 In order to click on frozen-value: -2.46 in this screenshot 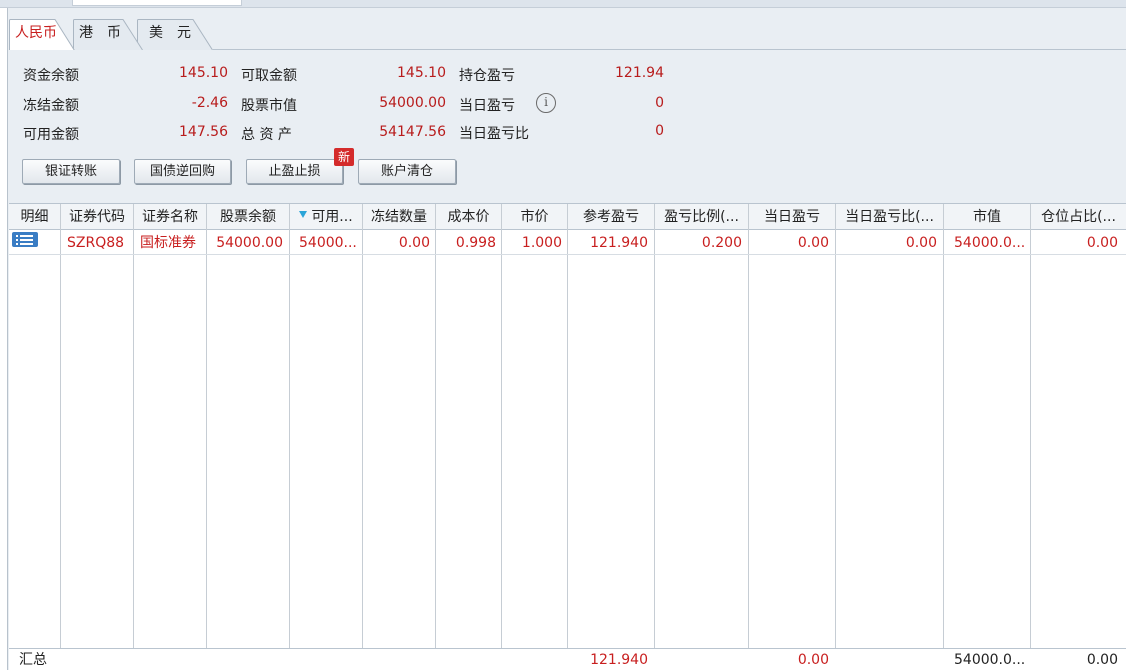, I will do `click(209, 103)`.